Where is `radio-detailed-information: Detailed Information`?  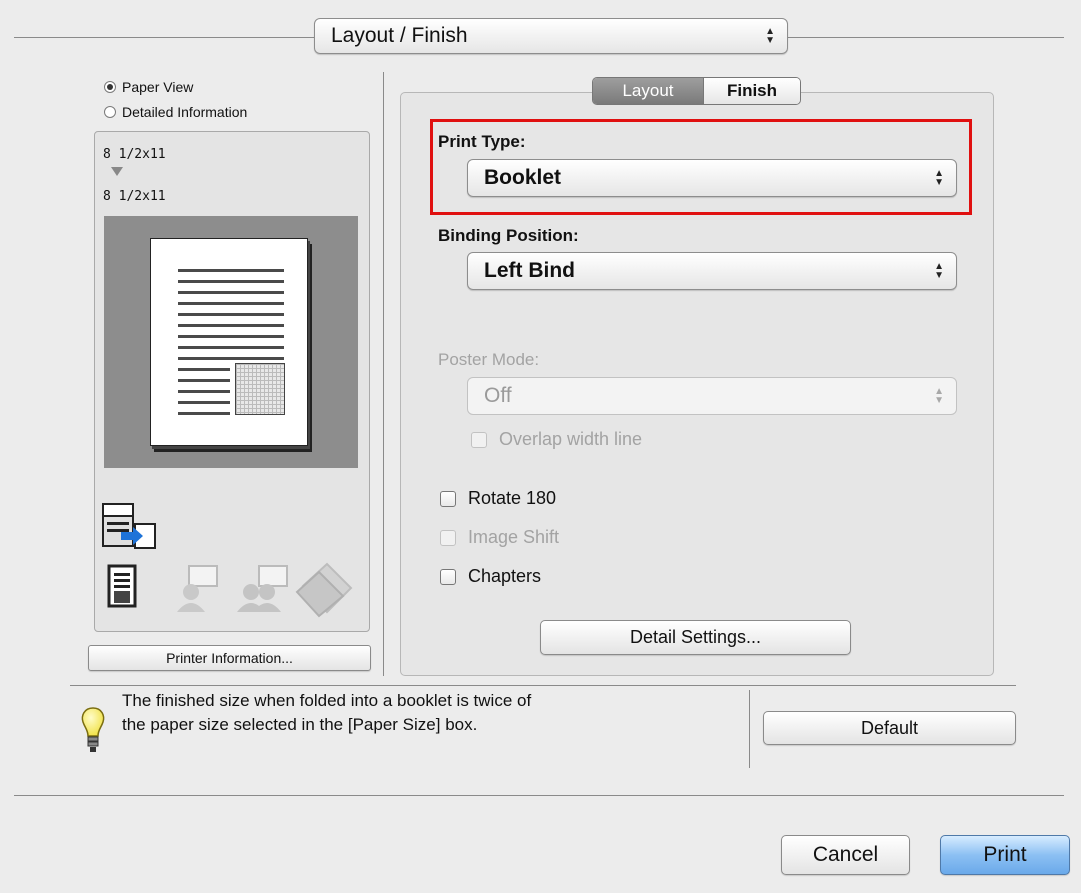
radio-detailed-information: Detailed Information is located at coordinates (175, 112).